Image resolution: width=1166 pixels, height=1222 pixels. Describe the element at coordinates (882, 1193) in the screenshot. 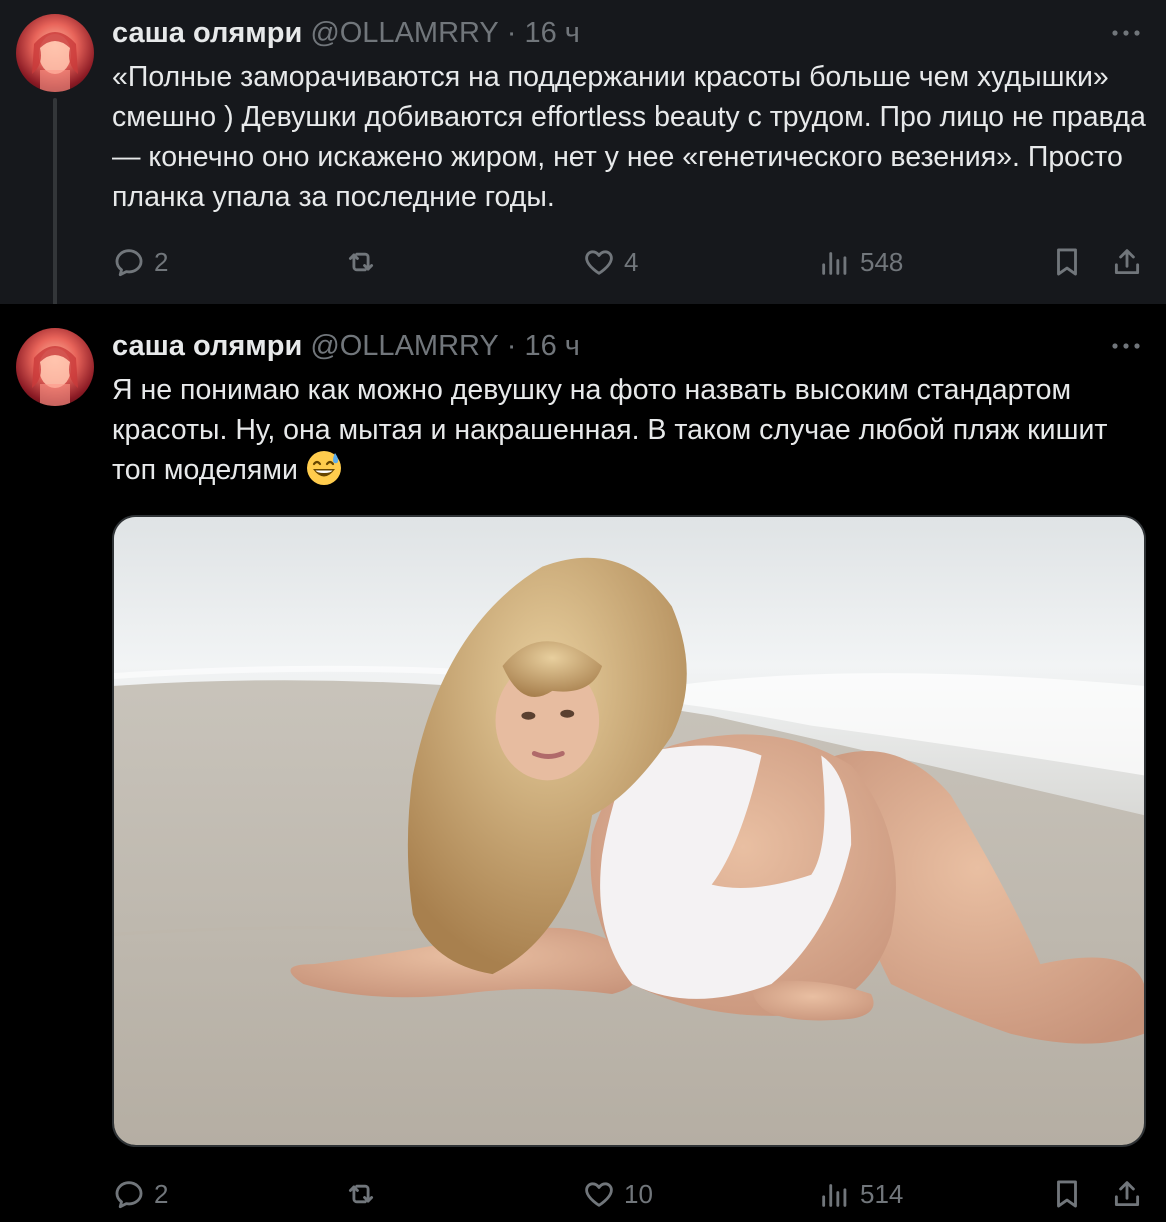

I see `view-count: 514` at that location.